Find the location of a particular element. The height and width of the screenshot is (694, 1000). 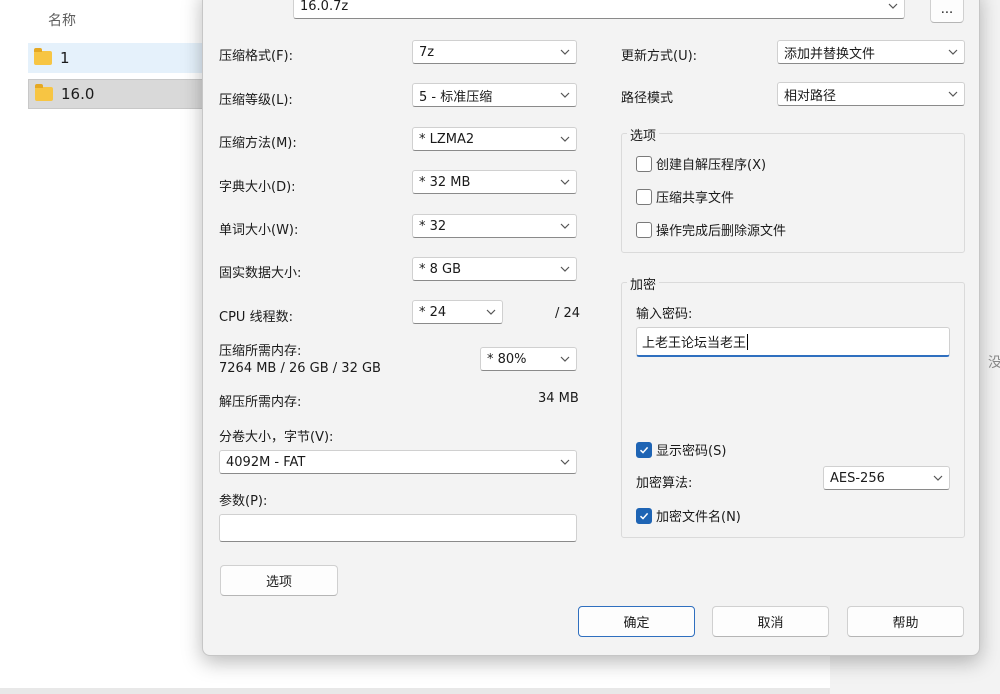

memory-usage-combo: * 80% is located at coordinates (528, 359).